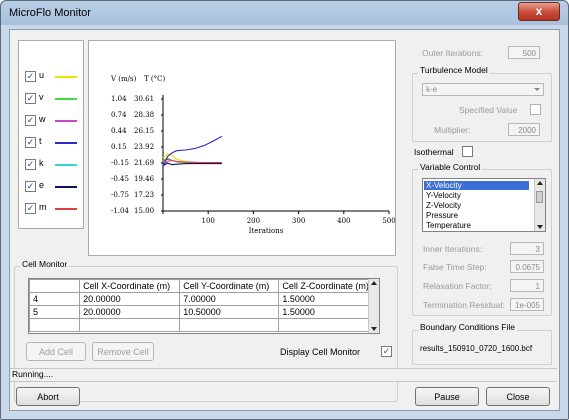  What do you see at coordinates (55, 286) in the screenshot?
I see `col-header-index` at bounding box center [55, 286].